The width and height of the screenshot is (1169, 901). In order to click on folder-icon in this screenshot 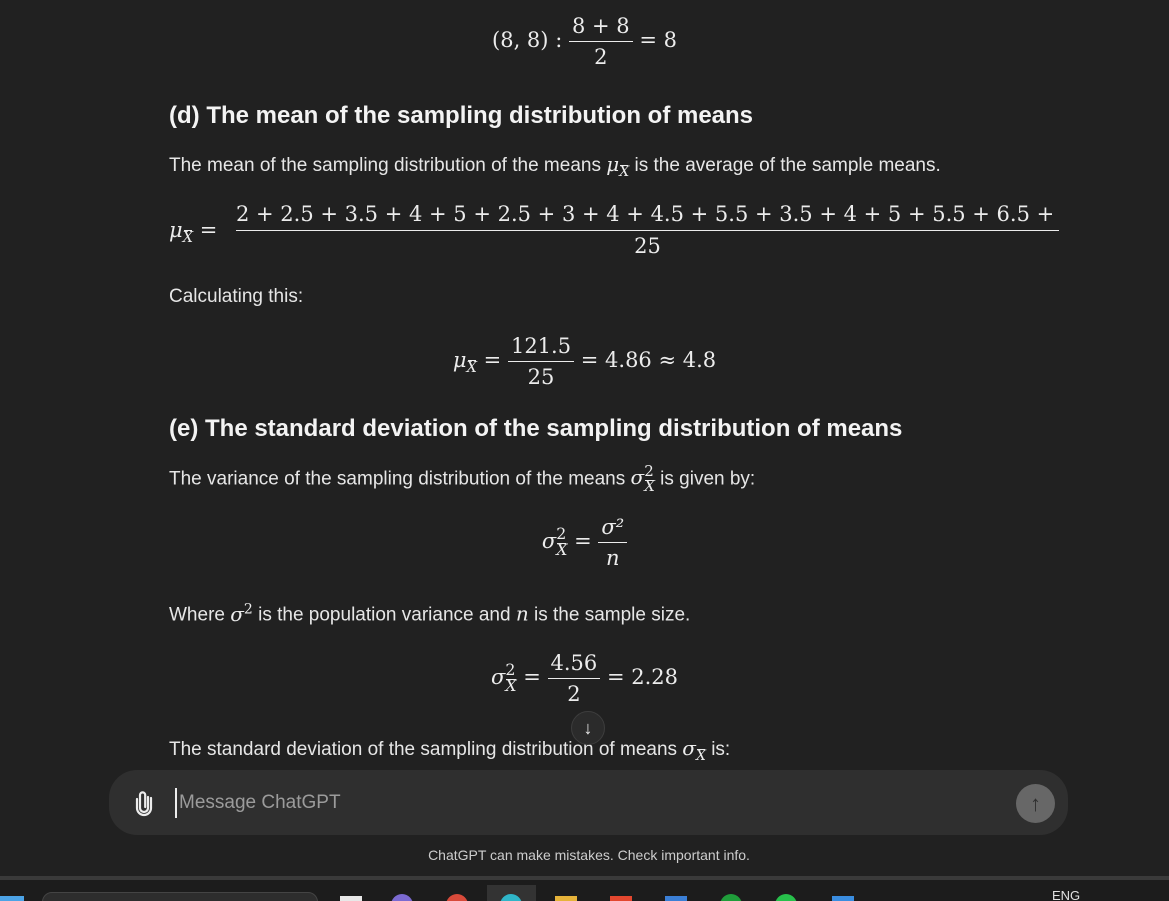, I will do `click(566, 898)`.